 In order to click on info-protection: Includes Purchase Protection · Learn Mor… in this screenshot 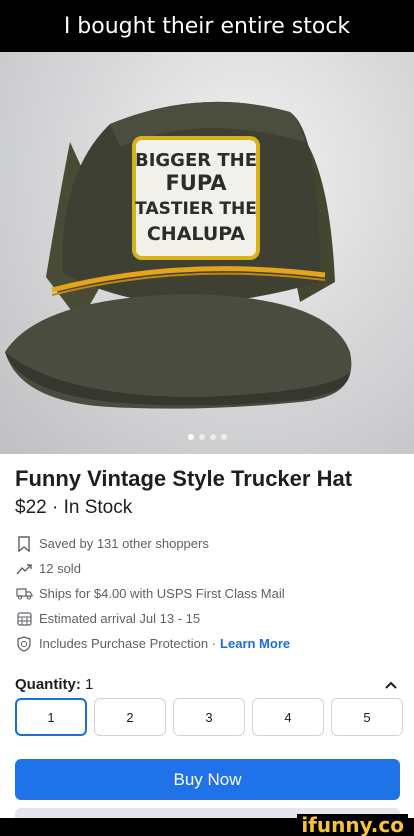, I will do `click(207, 643)`.